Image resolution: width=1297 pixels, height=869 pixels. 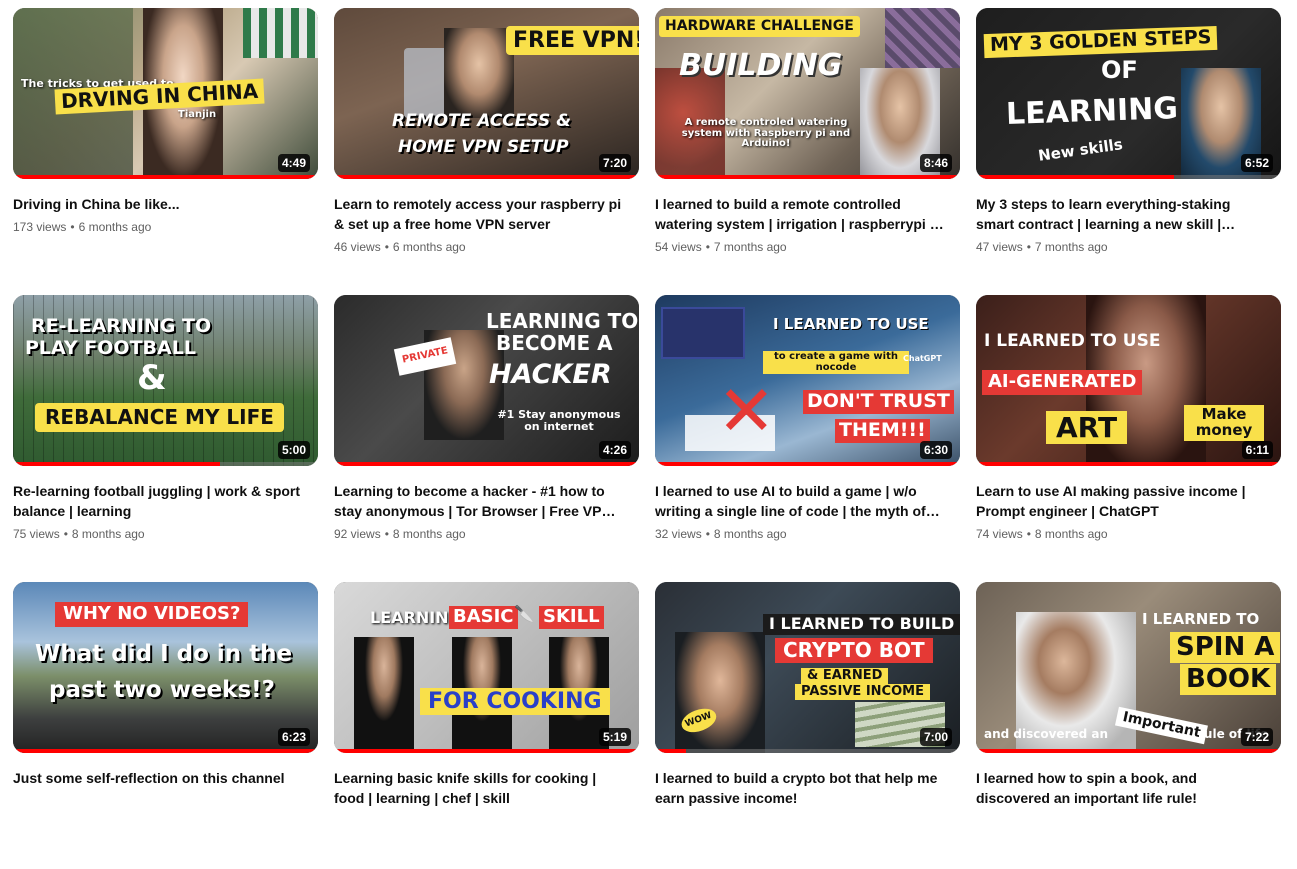 I want to click on video-duration: 6:23, so click(x=293, y=737).